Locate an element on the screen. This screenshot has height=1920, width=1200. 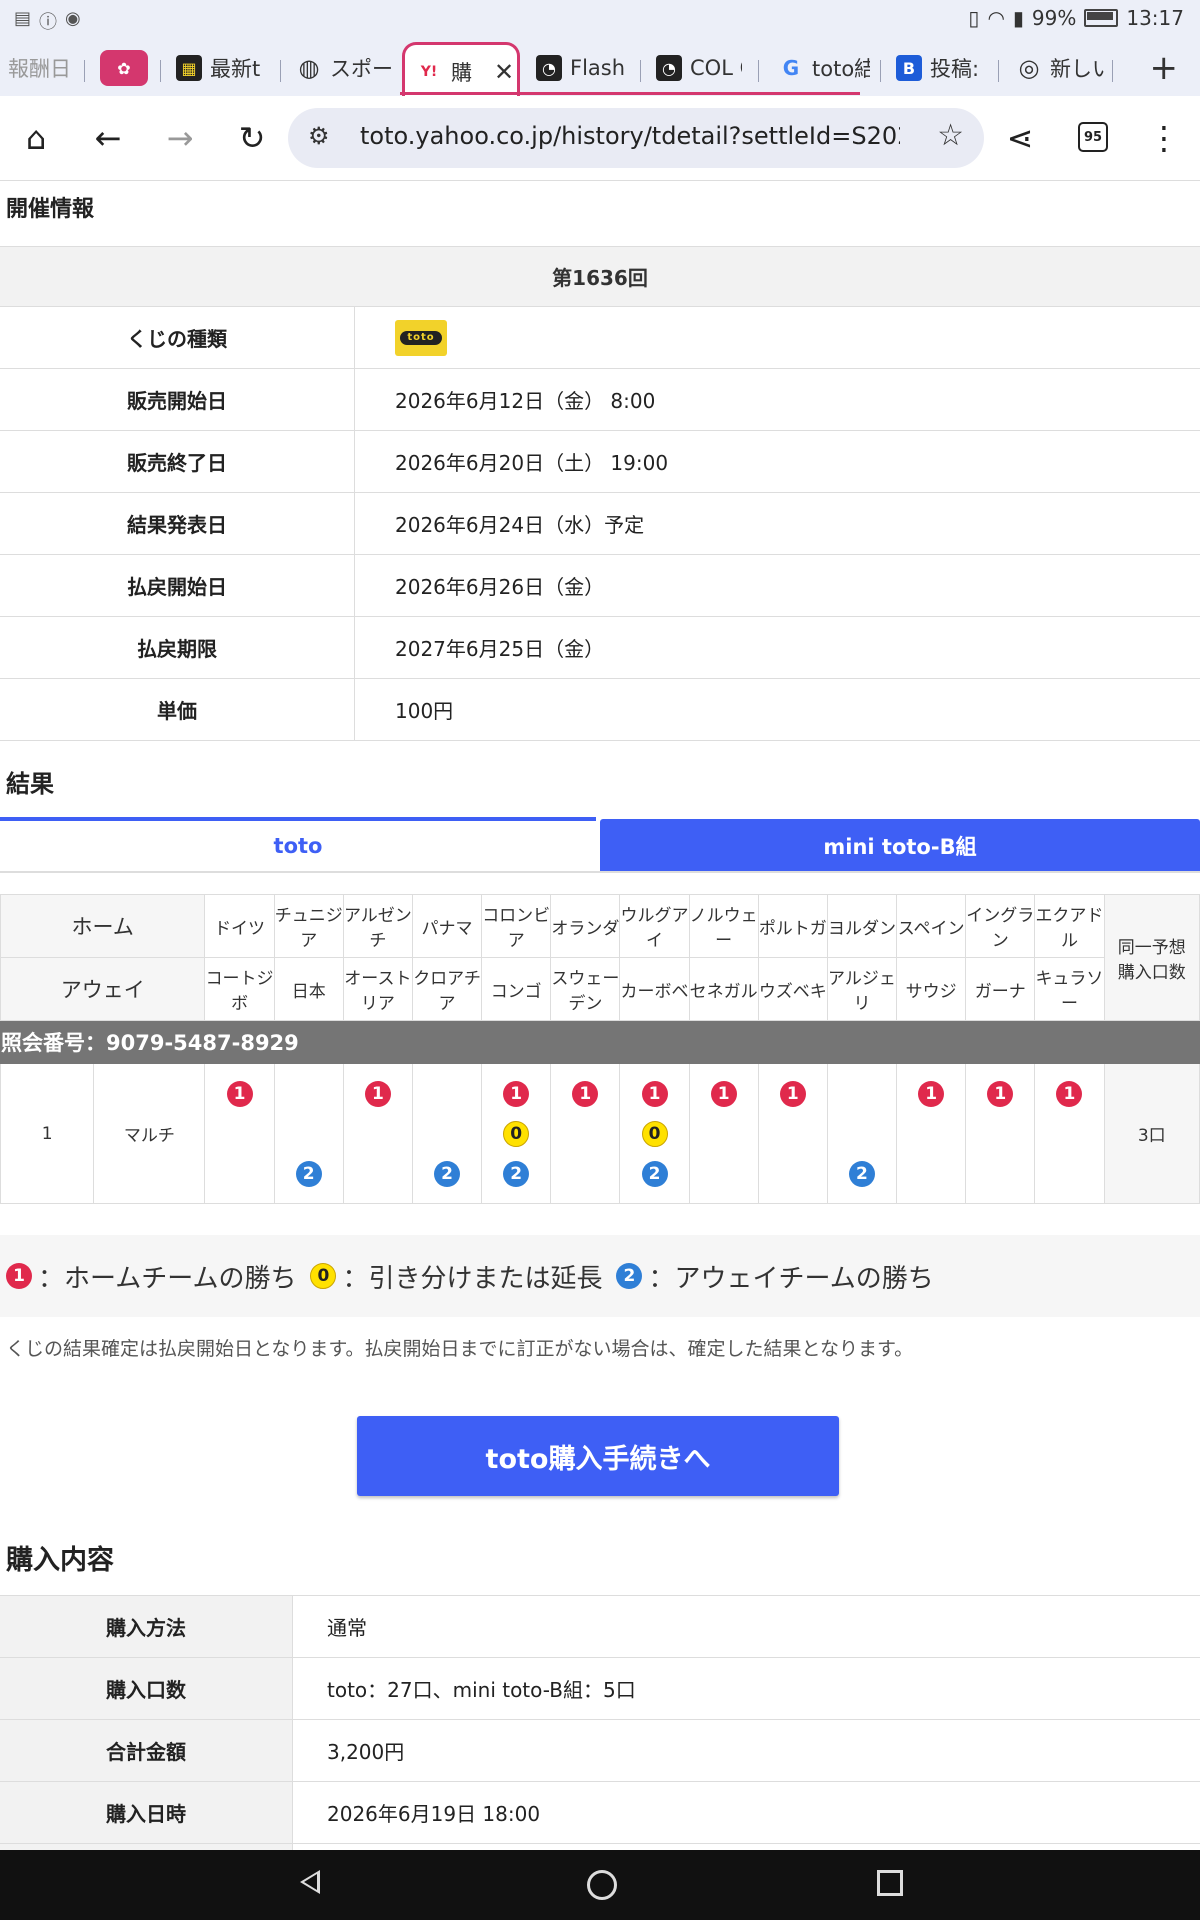
site-settings-icon: ⚙ is located at coordinates (319, 136).